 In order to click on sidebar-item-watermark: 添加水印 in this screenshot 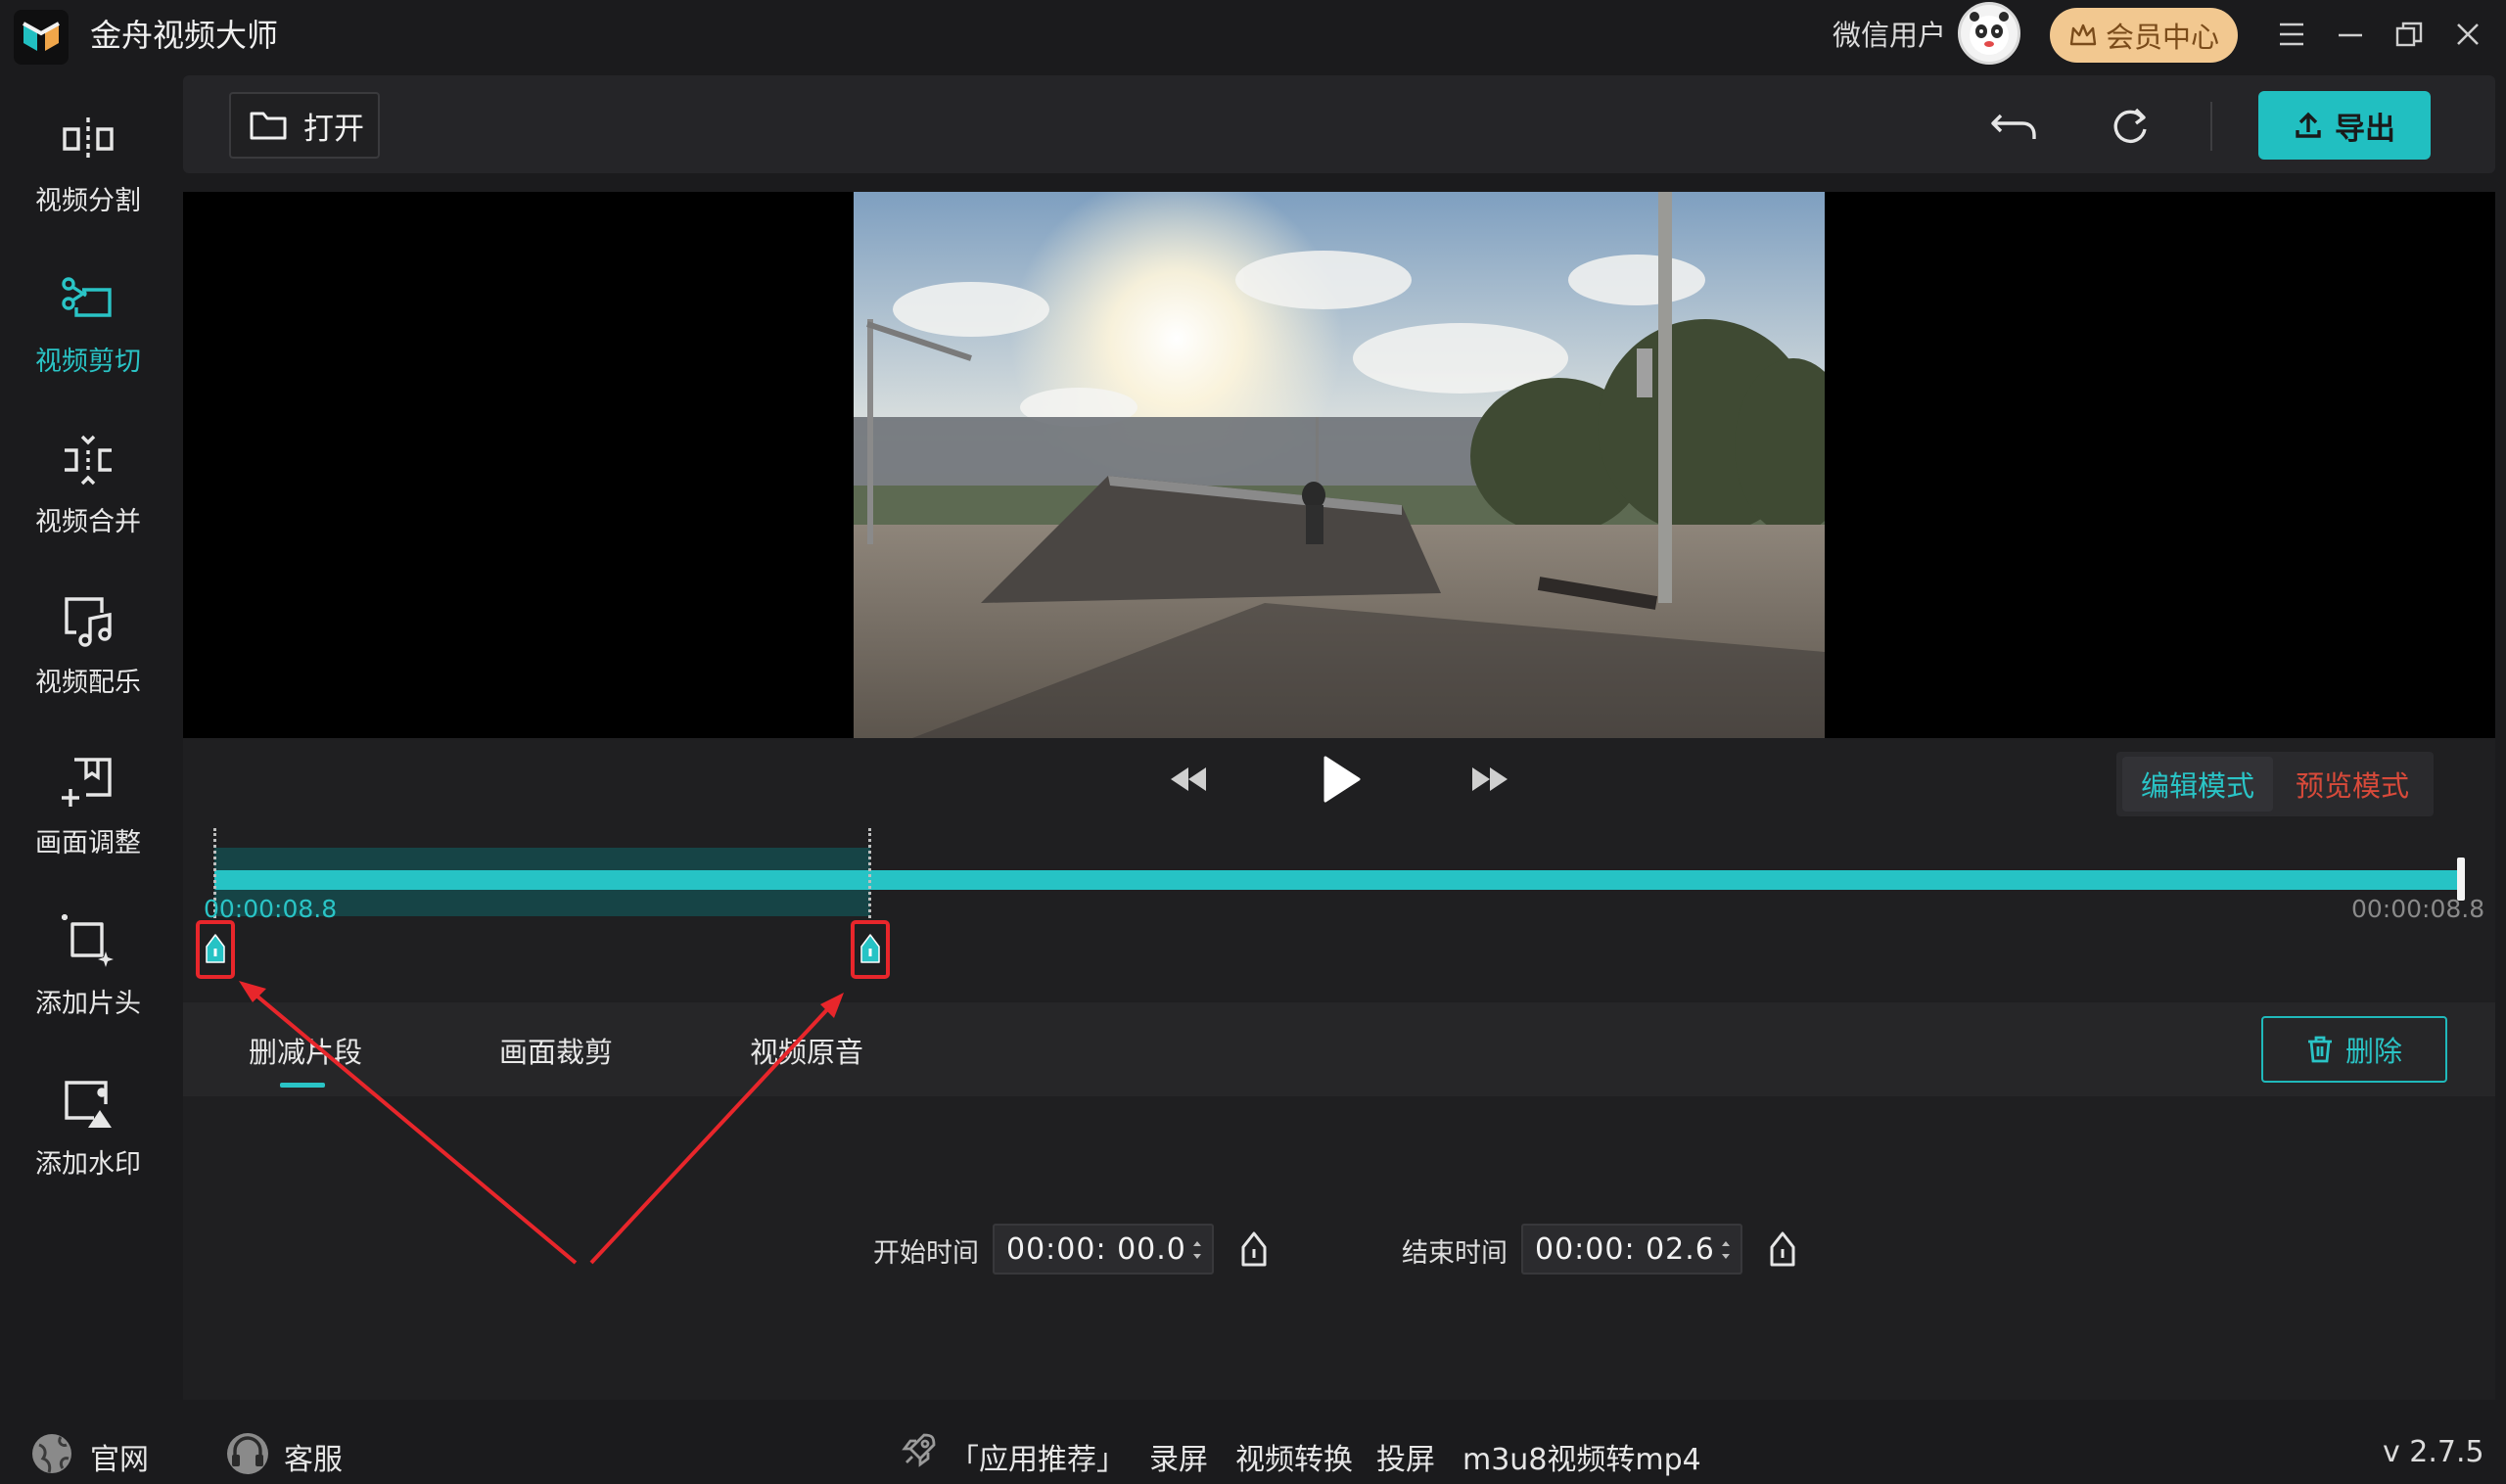, I will do `click(88, 1107)`.